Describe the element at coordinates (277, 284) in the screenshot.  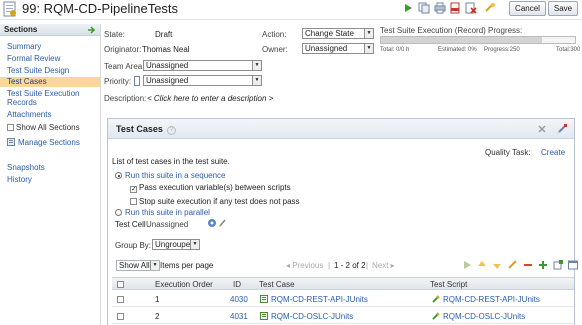
I see `column-header-test-case: Test Case` at that location.